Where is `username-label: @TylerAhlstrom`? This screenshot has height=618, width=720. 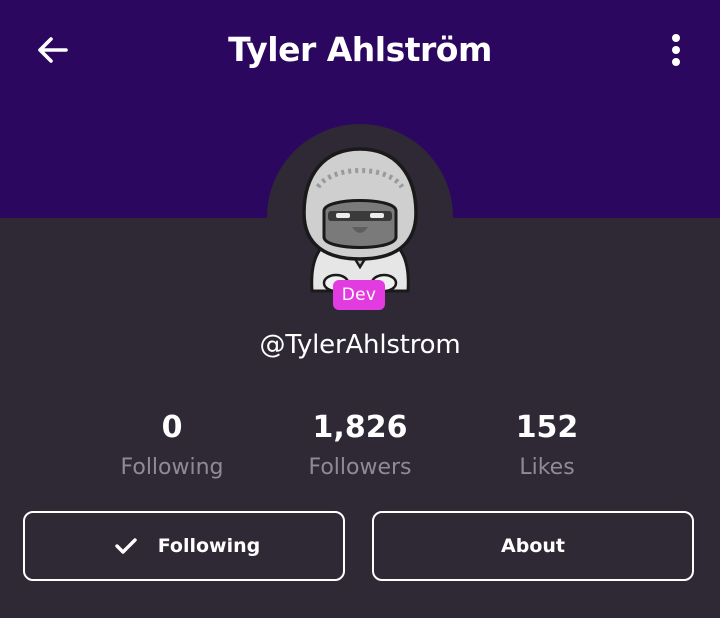
username-label: @TylerAhlstrom is located at coordinates (360, 345).